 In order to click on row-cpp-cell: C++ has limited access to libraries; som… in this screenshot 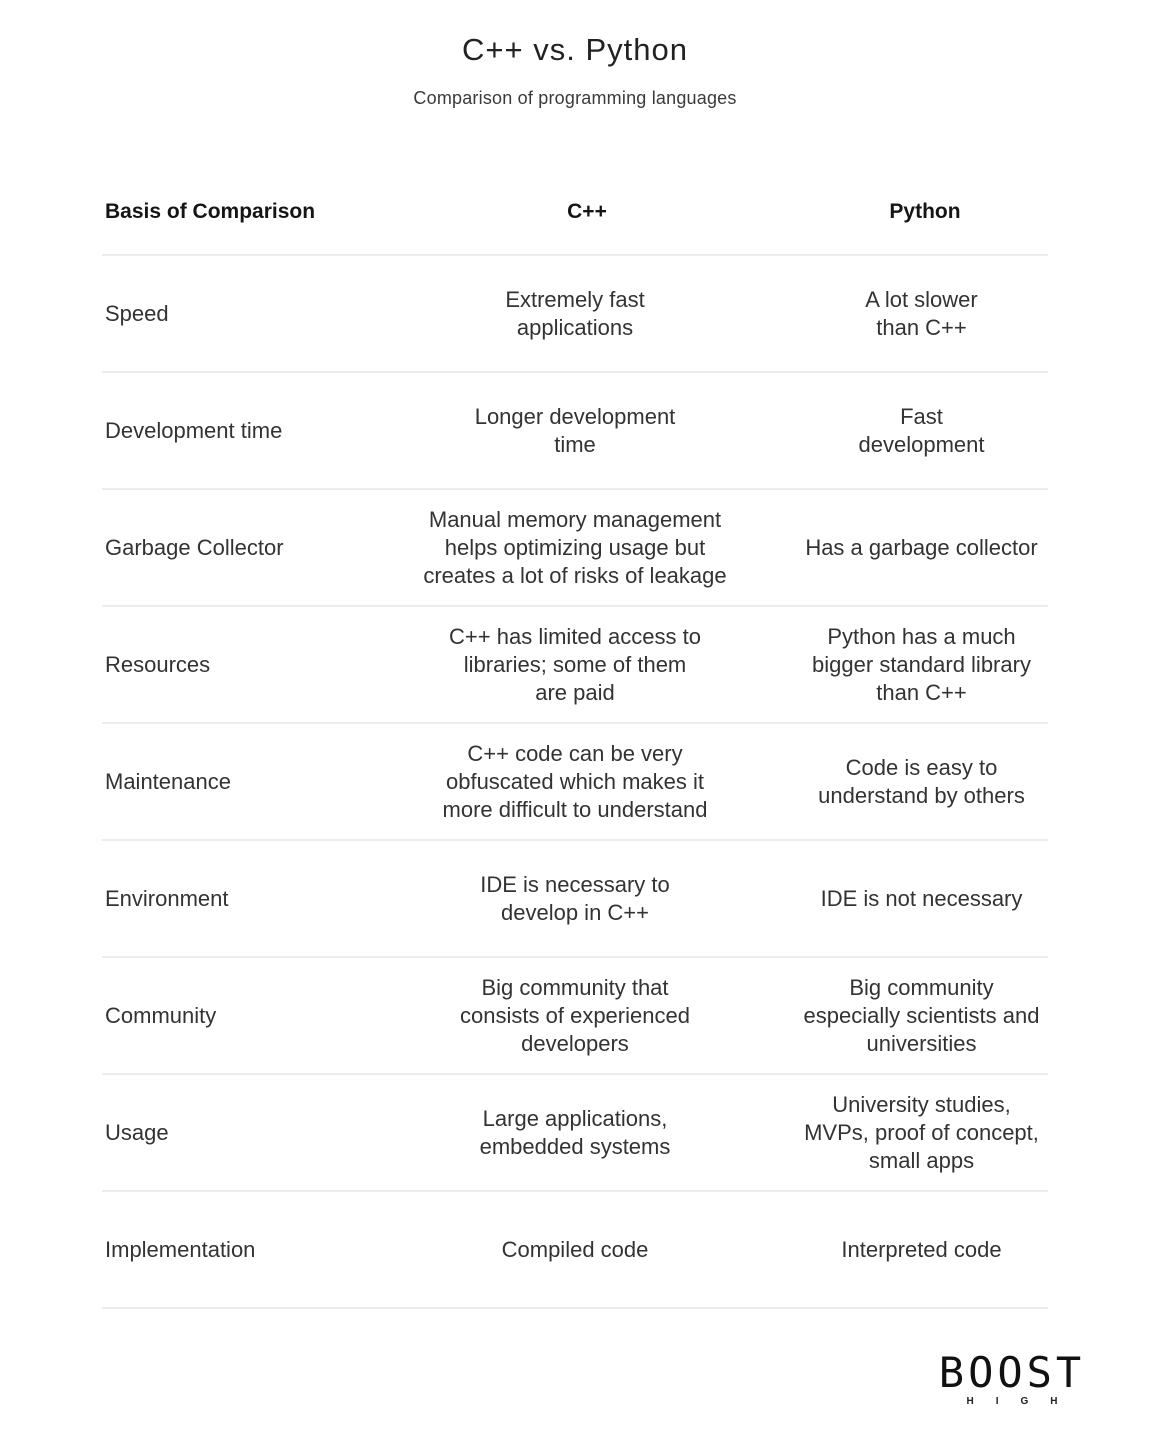, I will do `click(575, 664)`.